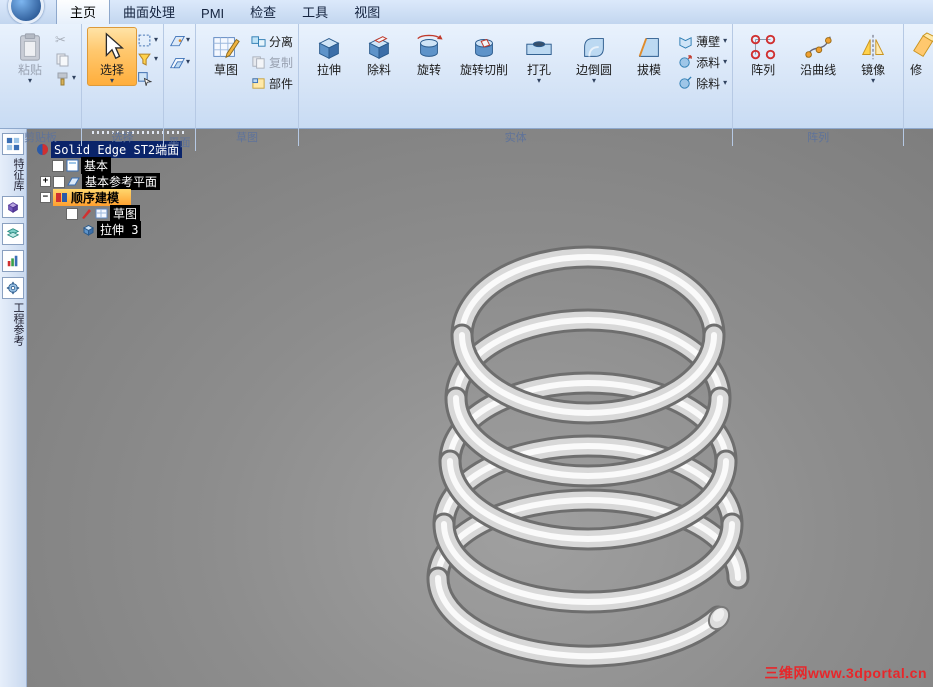  What do you see at coordinates (62, 78) in the screenshot?
I see `format-brush-icon` at bounding box center [62, 78].